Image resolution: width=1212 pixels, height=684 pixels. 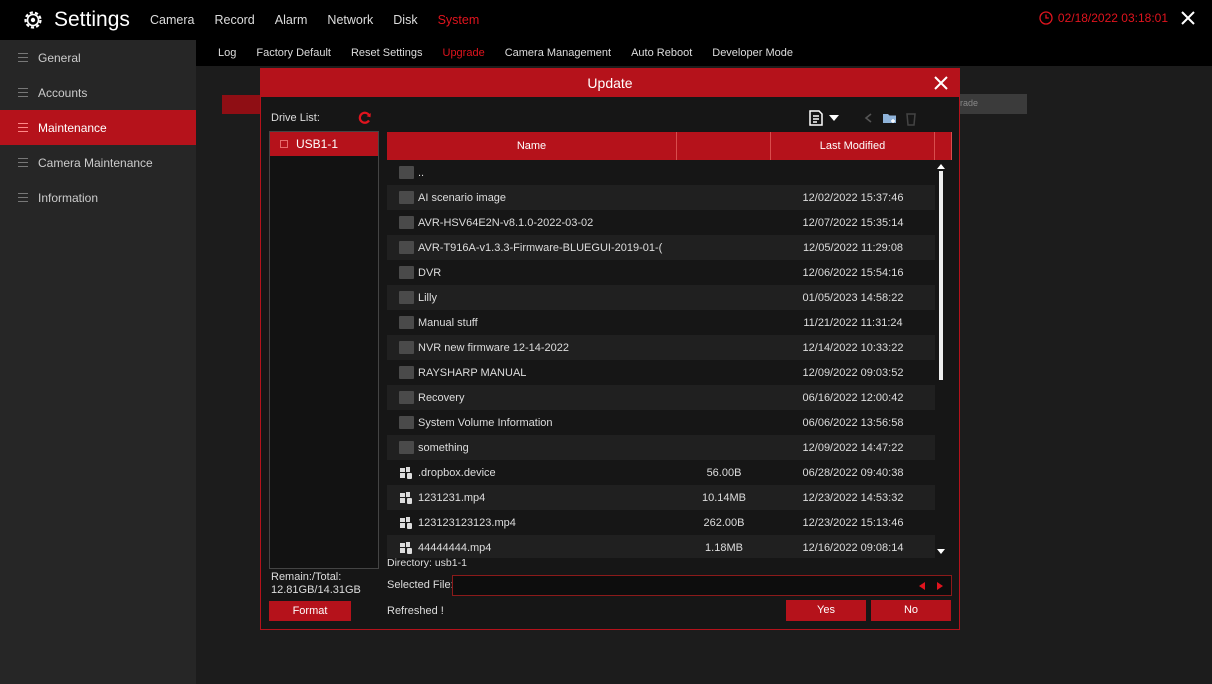 What do you see at coordinates (387, 53) in the screenshot?
I see `tab-reset-settings: Reset Settings` at bounding box center [387, 53].